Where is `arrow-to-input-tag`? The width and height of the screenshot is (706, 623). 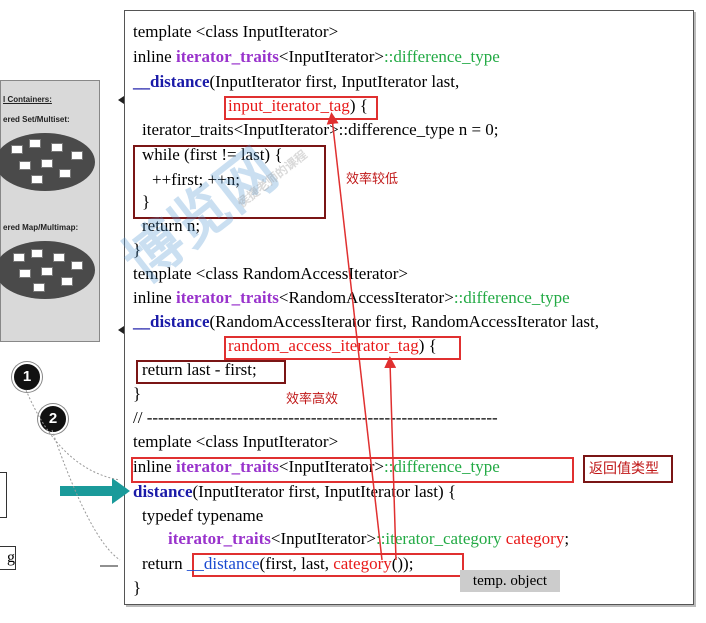 arrow-to-input-tag is located at coordinates (354, 336).